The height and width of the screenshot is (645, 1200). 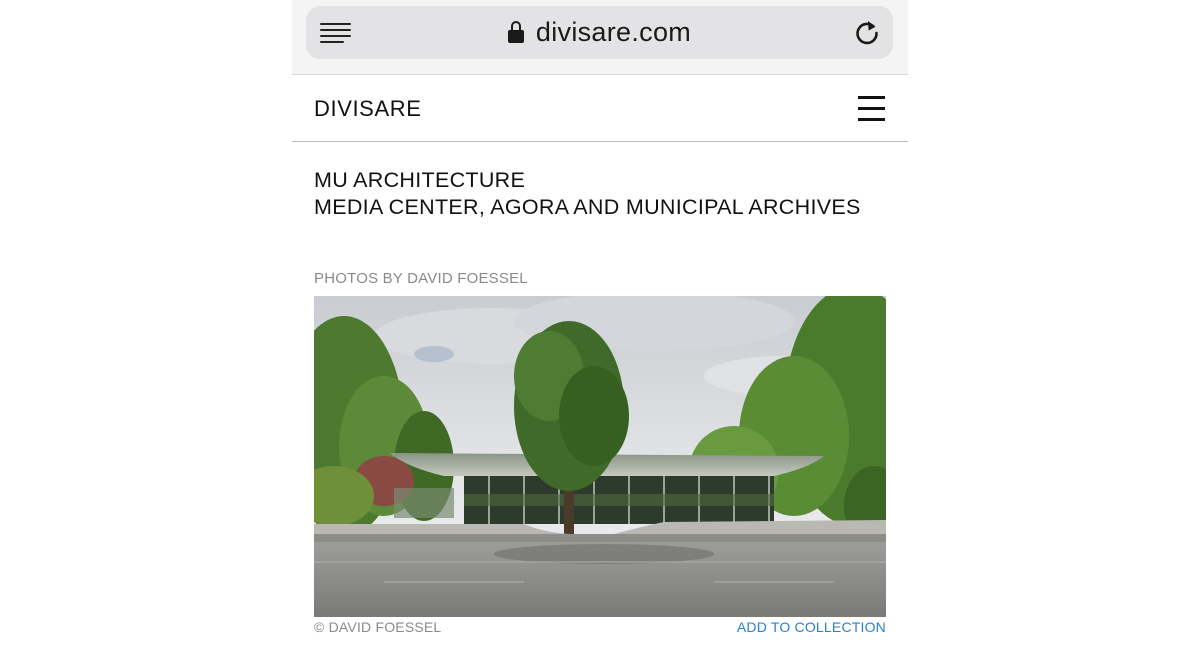 What do you see at coordinates (600, 108) in the screenshot?
I see `site-header: DIVISARE` at bounding box center [600, 108].